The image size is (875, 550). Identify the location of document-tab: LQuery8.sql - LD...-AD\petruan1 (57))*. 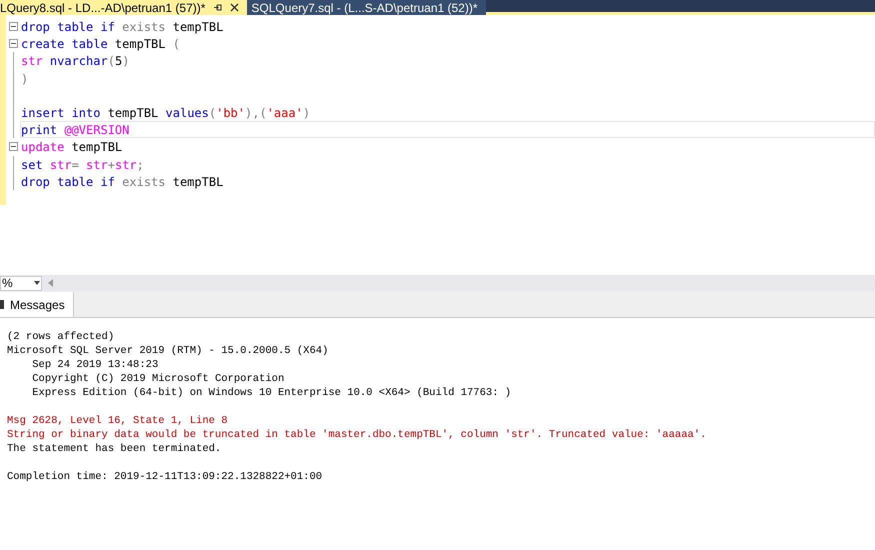
(124, 7).